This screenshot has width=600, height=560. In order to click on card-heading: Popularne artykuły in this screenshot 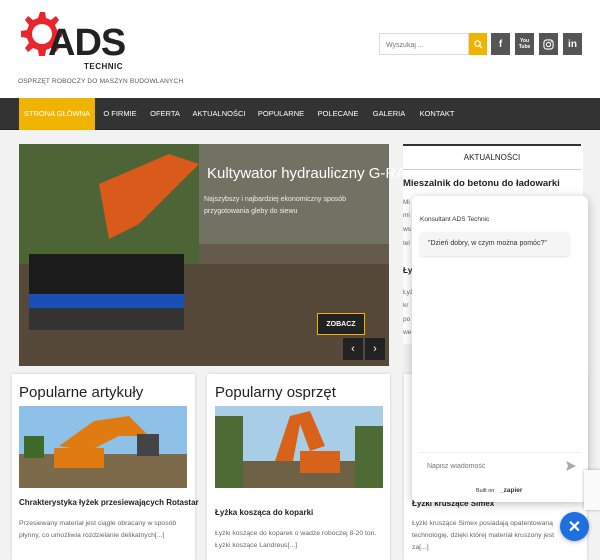, I will do `click(81, 392)`.